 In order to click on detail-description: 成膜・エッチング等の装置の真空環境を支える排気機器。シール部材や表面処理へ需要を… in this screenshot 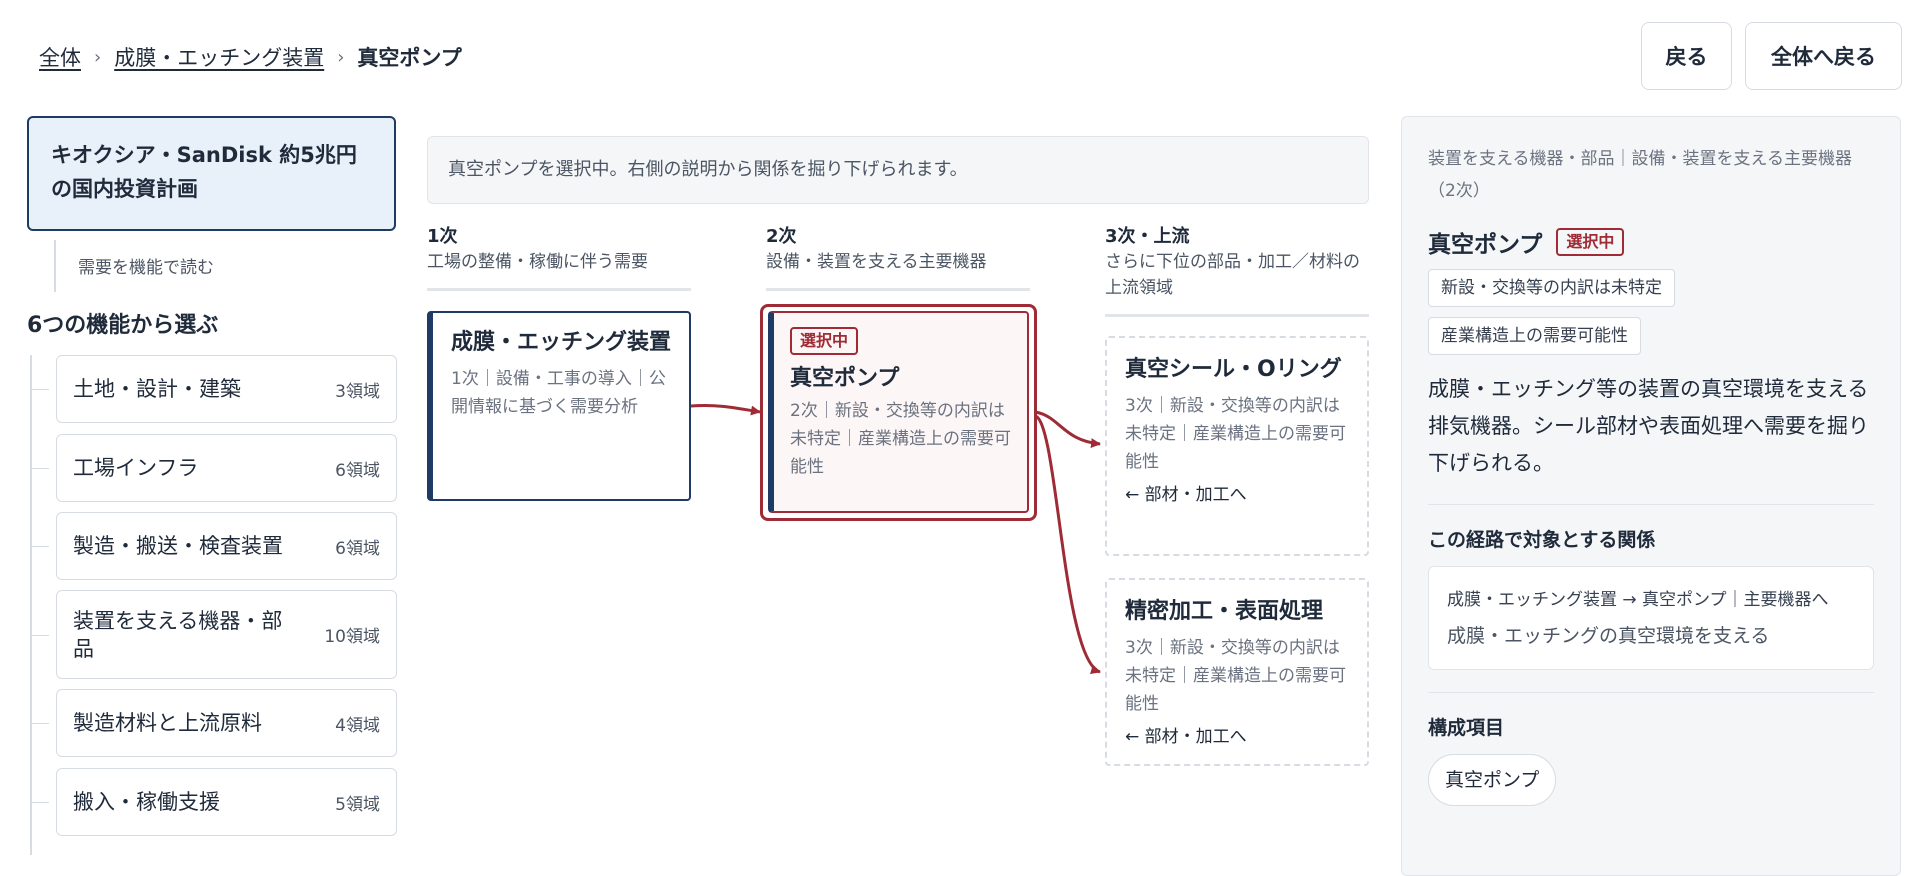, I will do `click(1648, 426)`.